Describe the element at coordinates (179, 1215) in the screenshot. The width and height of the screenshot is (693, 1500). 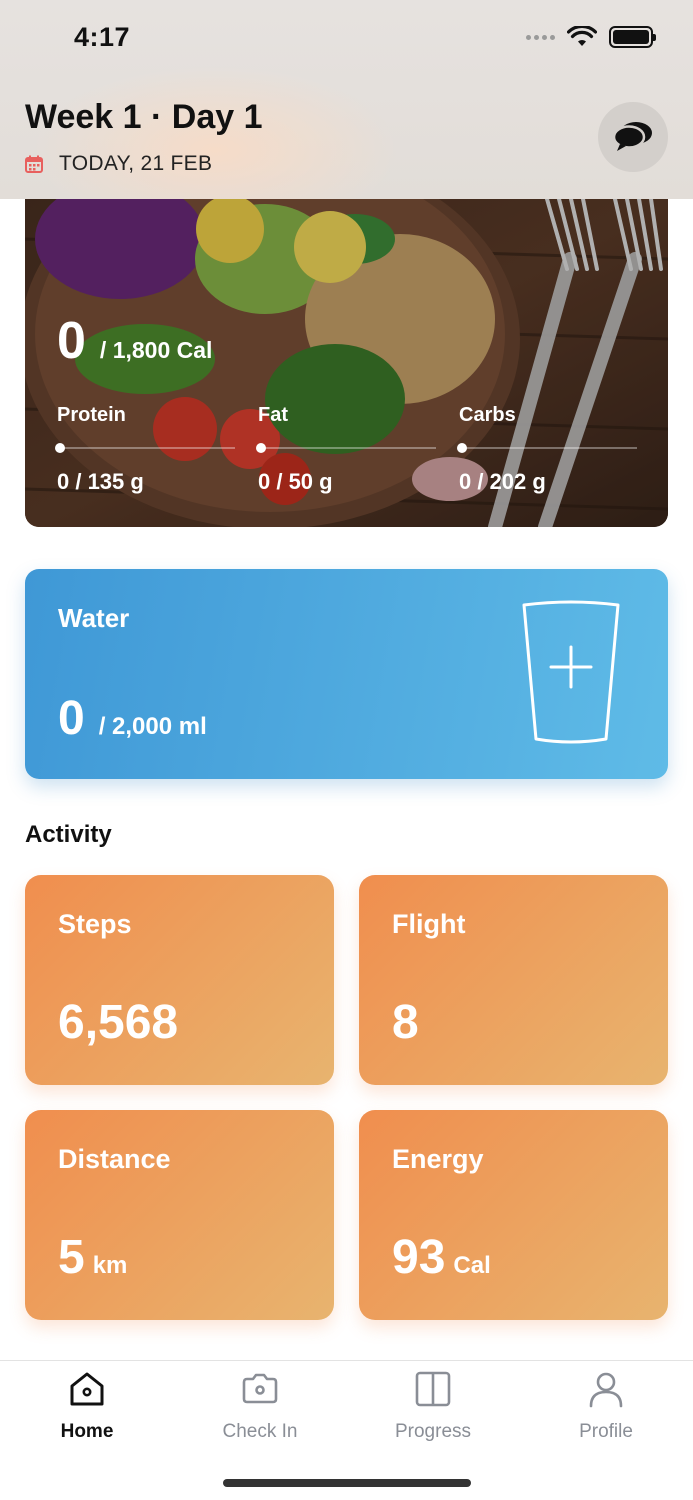
I see `activity-card-distance: Distance 5 km` at that location.